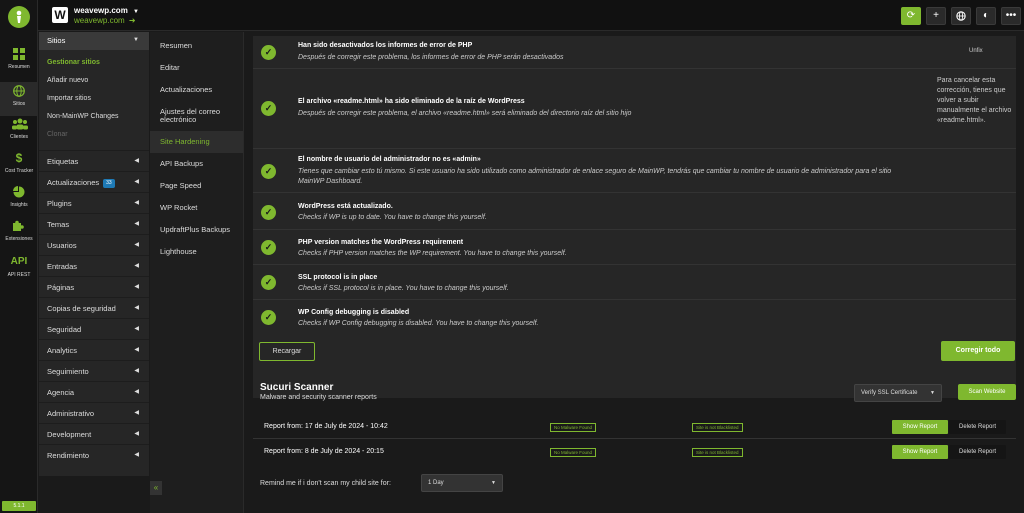  What do you see at coordinates (94, 244) in the screenshot?
I see `menu-group-usuarios: Usuarios ◀` at bounding box center [94, 244].